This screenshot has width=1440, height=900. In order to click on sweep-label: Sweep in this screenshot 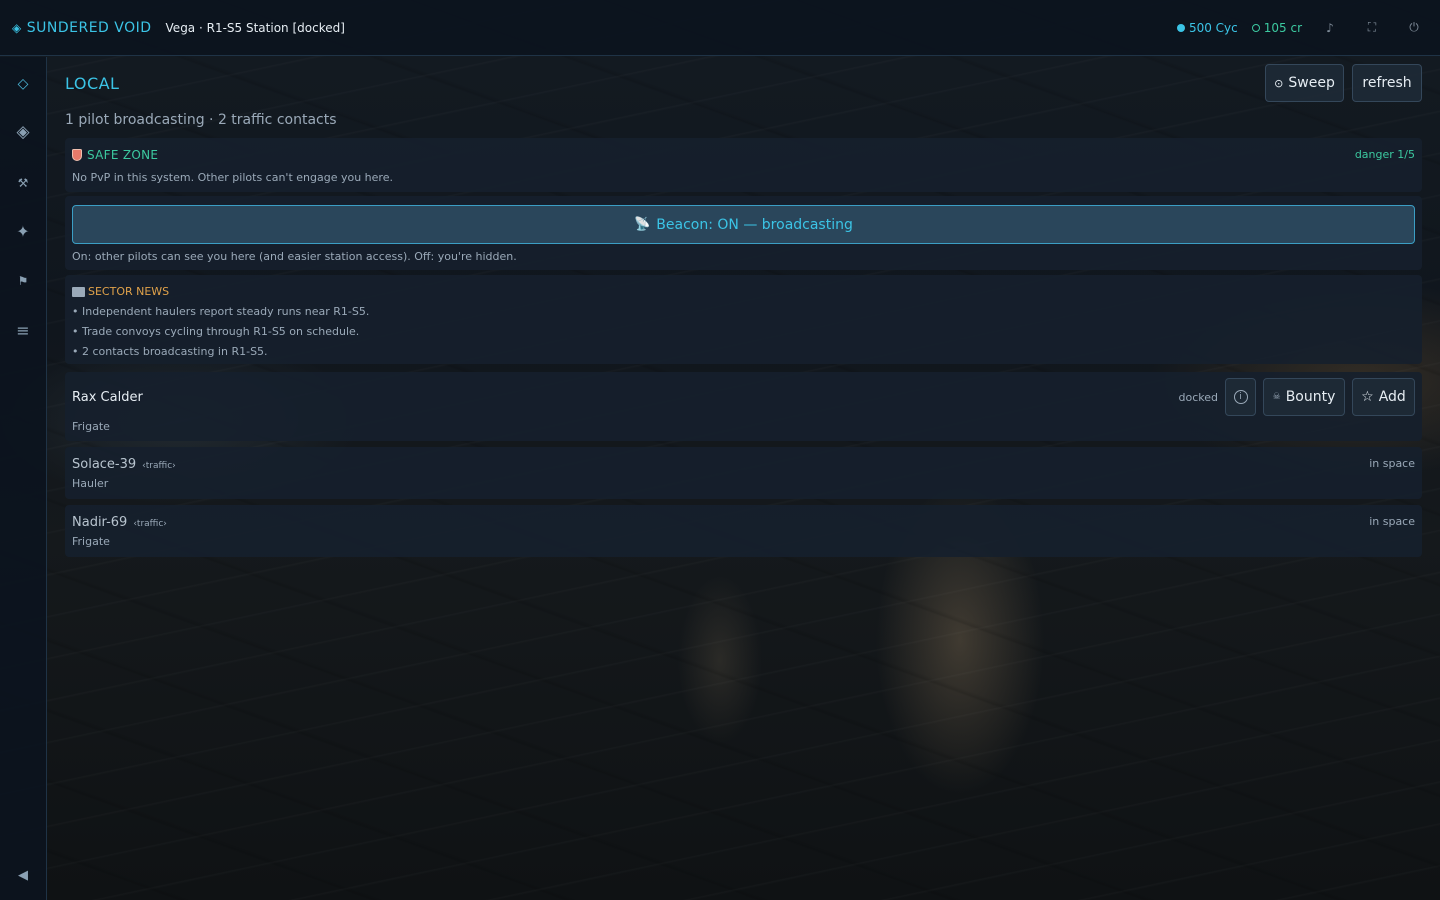, I will do `click(1311, 83)`.